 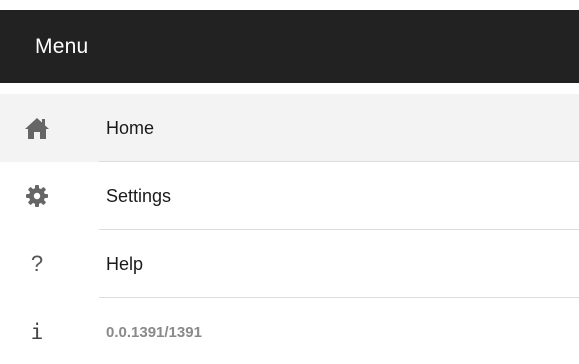 I want to click on info-icon: i, so click(x=37, y=332).